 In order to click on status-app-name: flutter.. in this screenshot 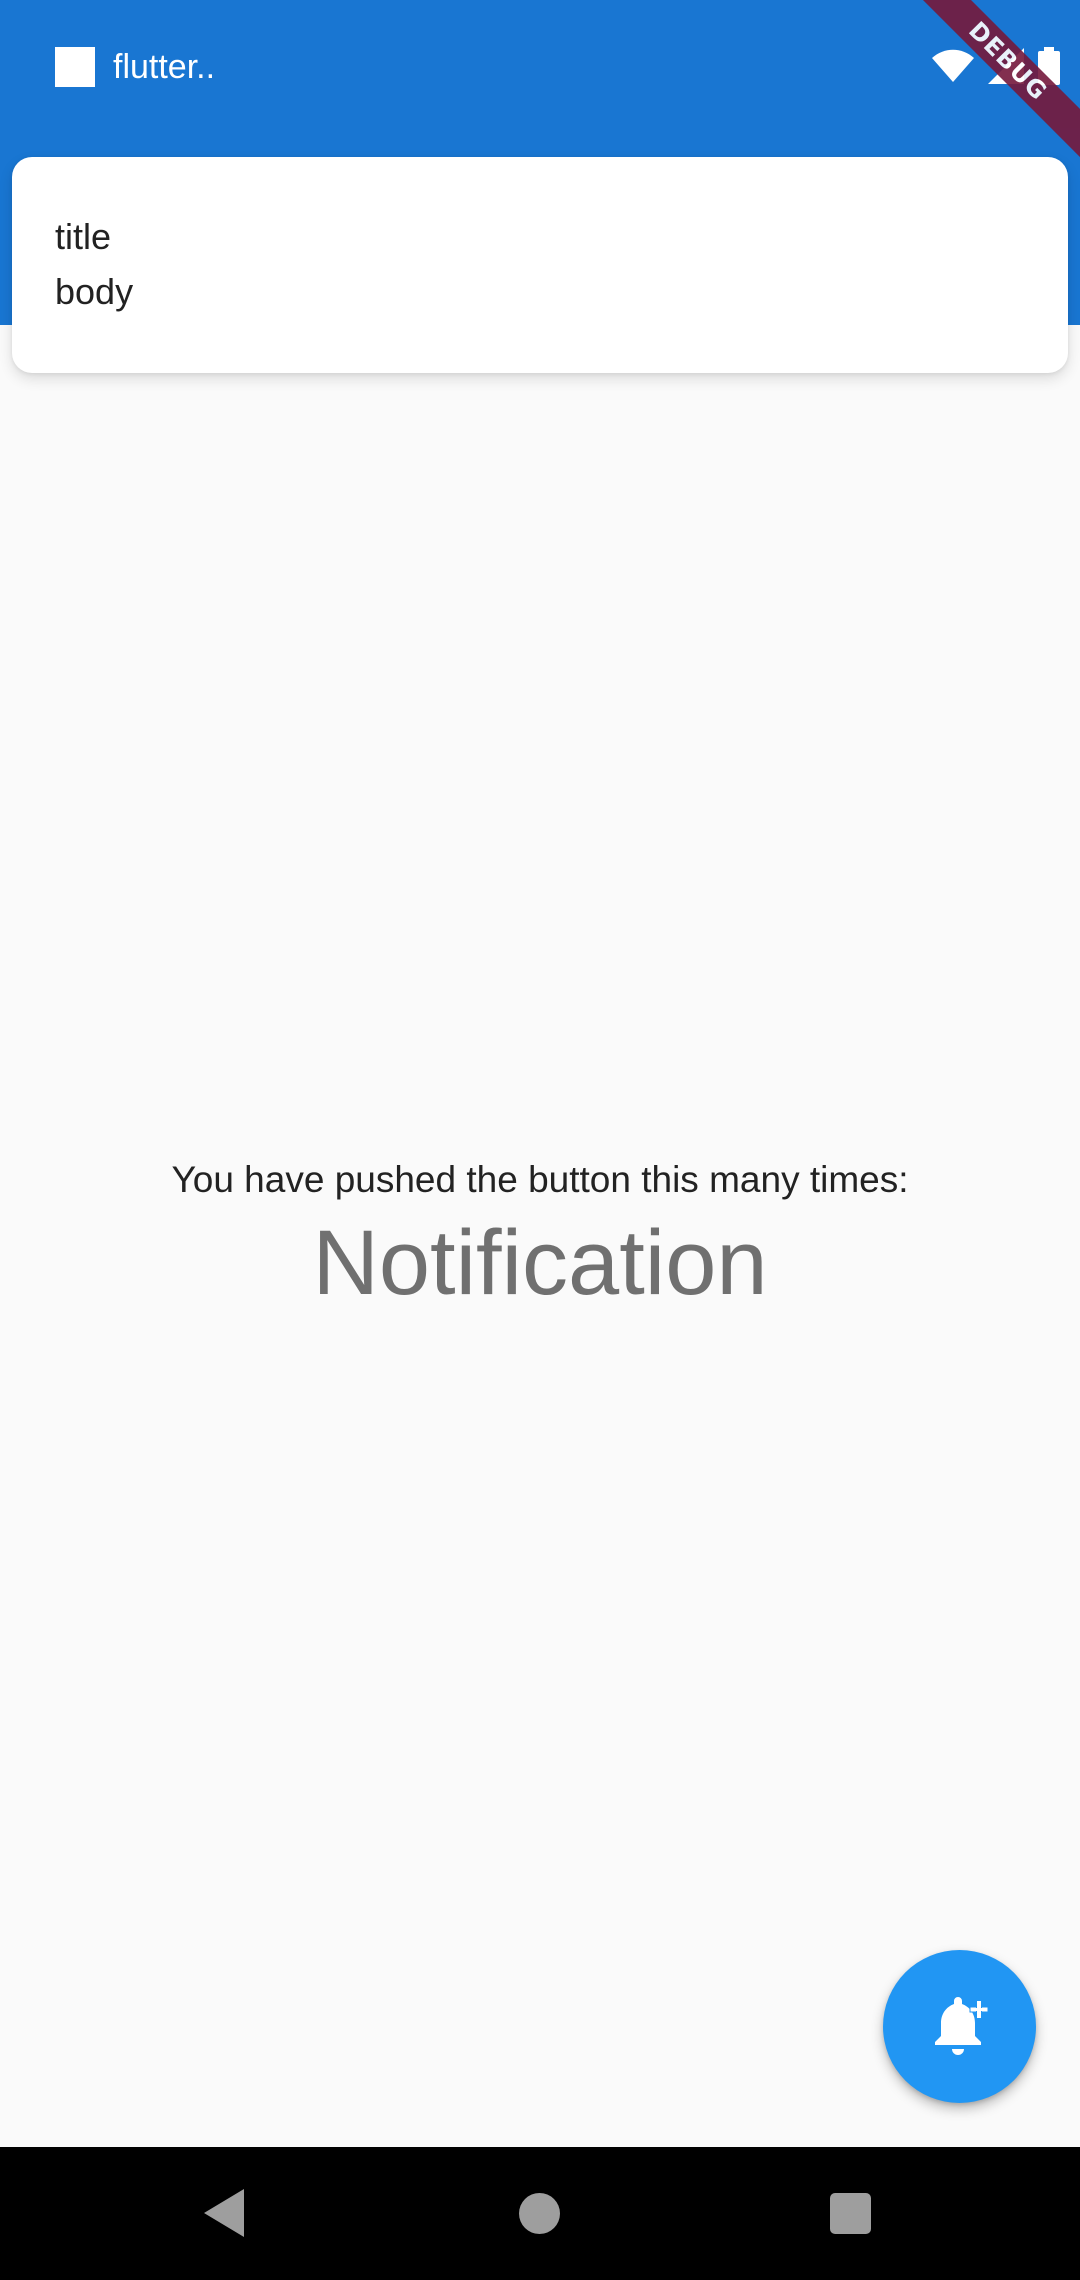, I will do `click(164, 67)`.